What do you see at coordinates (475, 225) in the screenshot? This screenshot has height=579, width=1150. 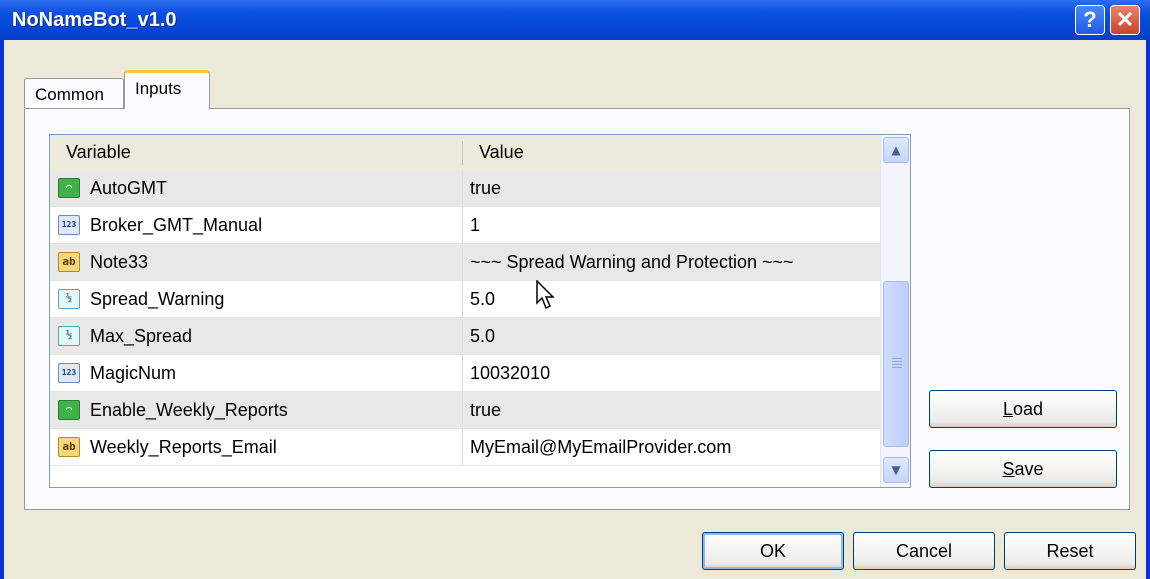 I see `variable-value: 1` at bounding box center [475, 225].